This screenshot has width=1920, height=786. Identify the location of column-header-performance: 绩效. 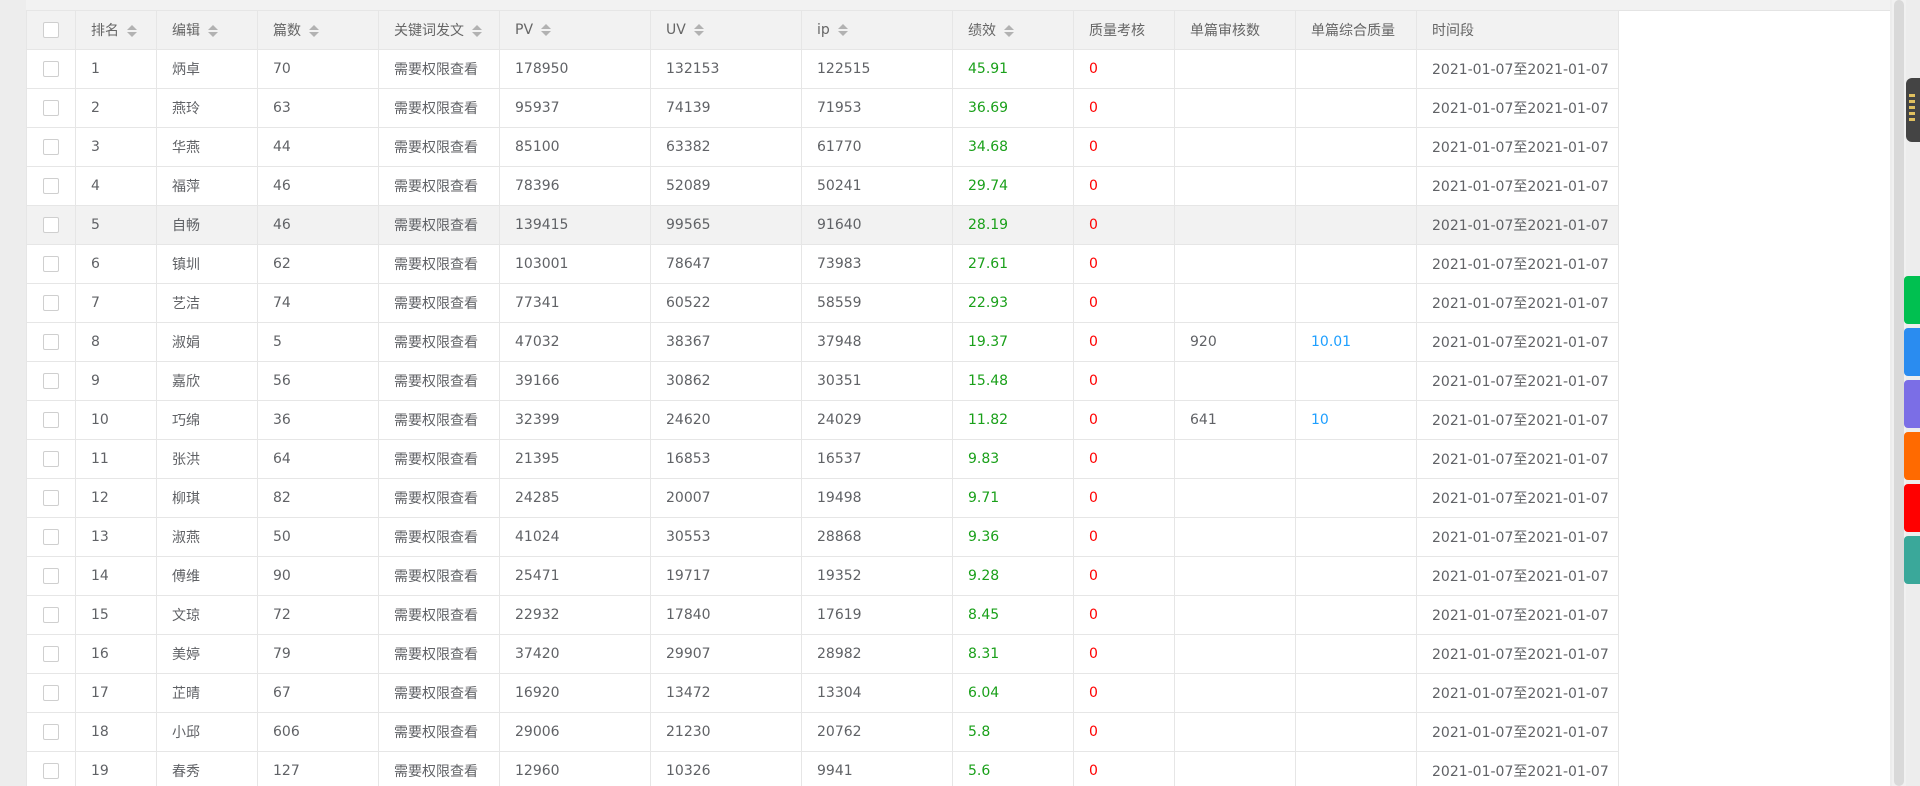
(1013, 30).